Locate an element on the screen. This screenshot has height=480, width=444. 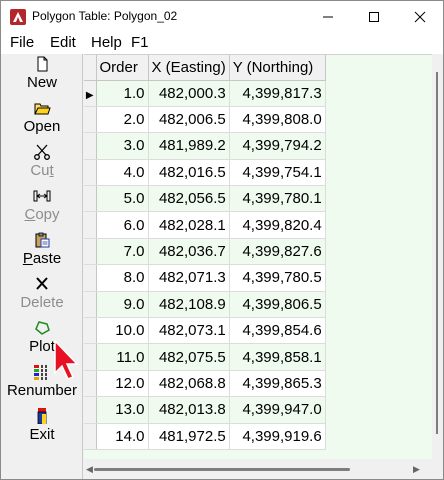
menu-edit: Edit is located at coordinates (63, 42).